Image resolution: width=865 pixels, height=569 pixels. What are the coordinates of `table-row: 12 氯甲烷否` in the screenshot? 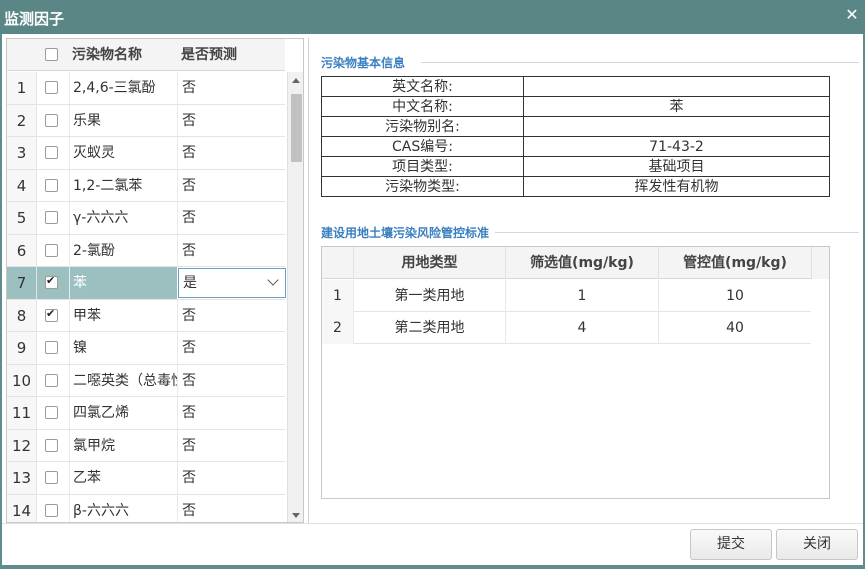 It's located at (146, 445).